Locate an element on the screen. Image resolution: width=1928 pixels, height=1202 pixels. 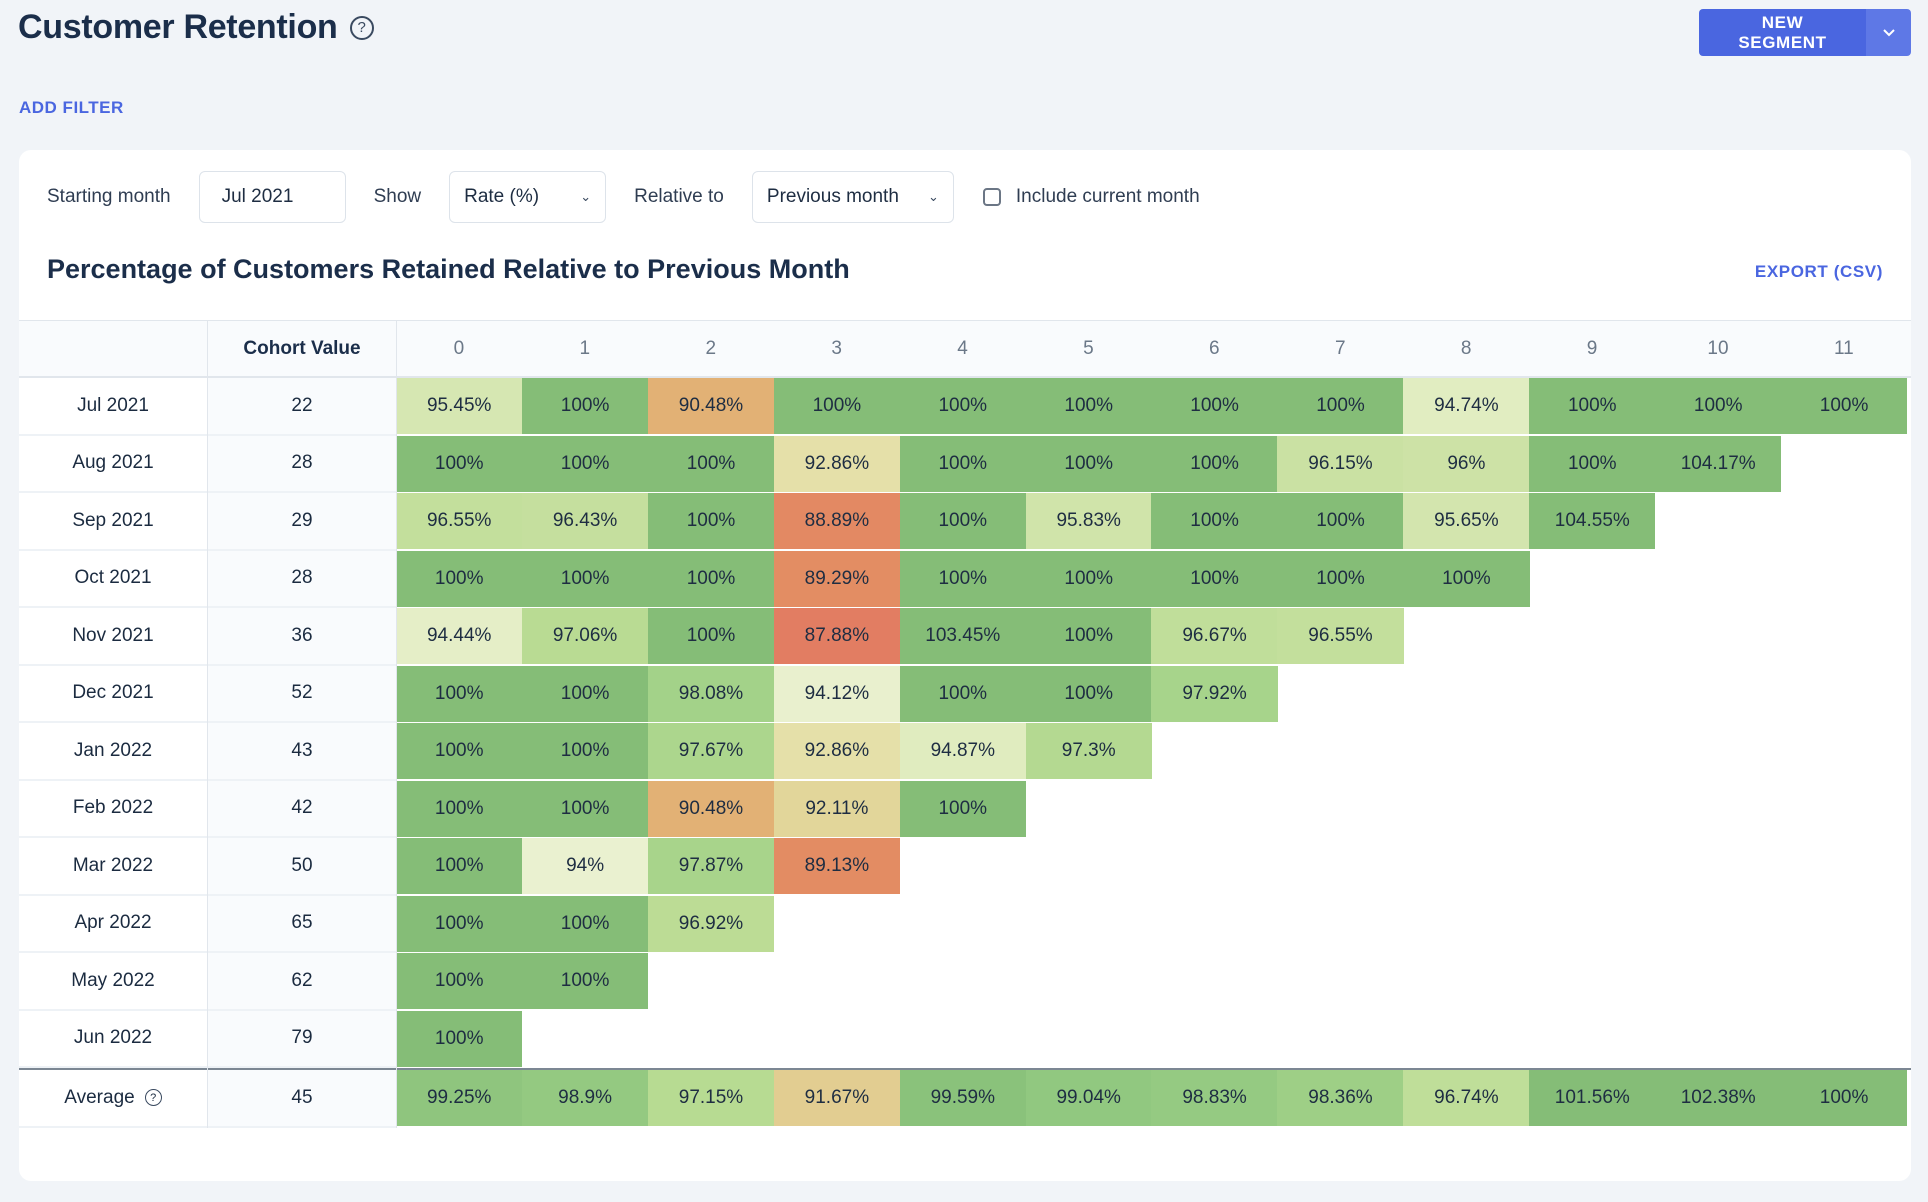
row-label: May 2022 is located at coordinates (113, 982).